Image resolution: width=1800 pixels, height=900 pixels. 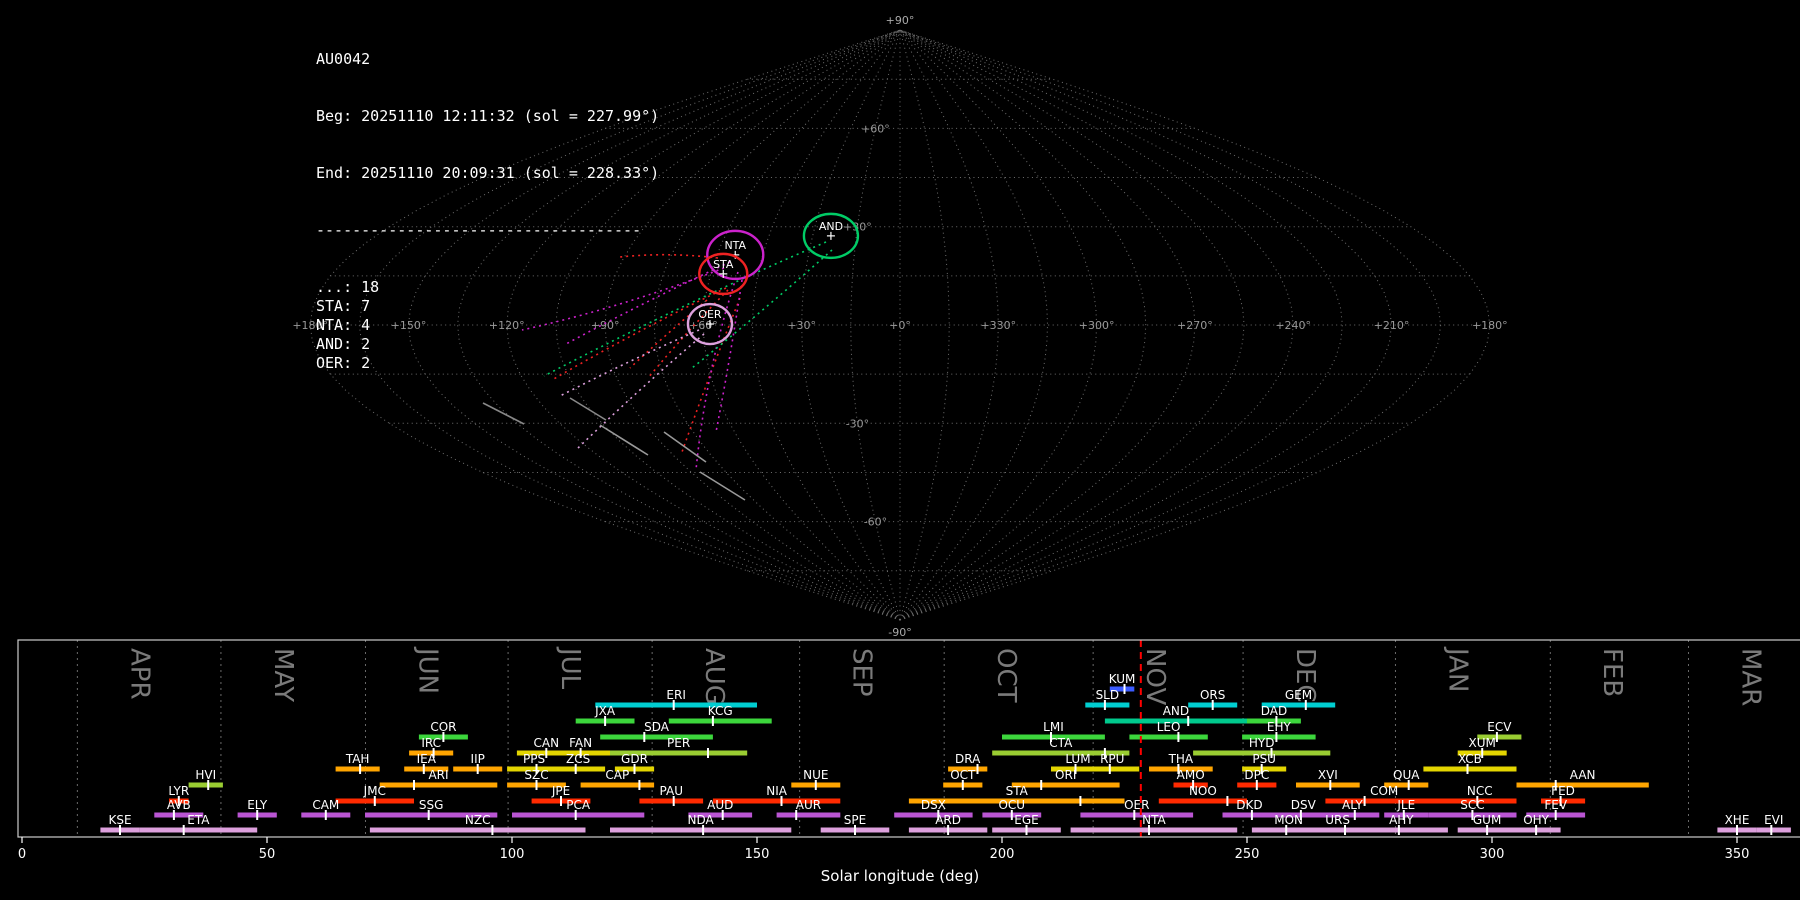 I want to click on shower-label-SDA: SDA, so click(x=657, y=727).